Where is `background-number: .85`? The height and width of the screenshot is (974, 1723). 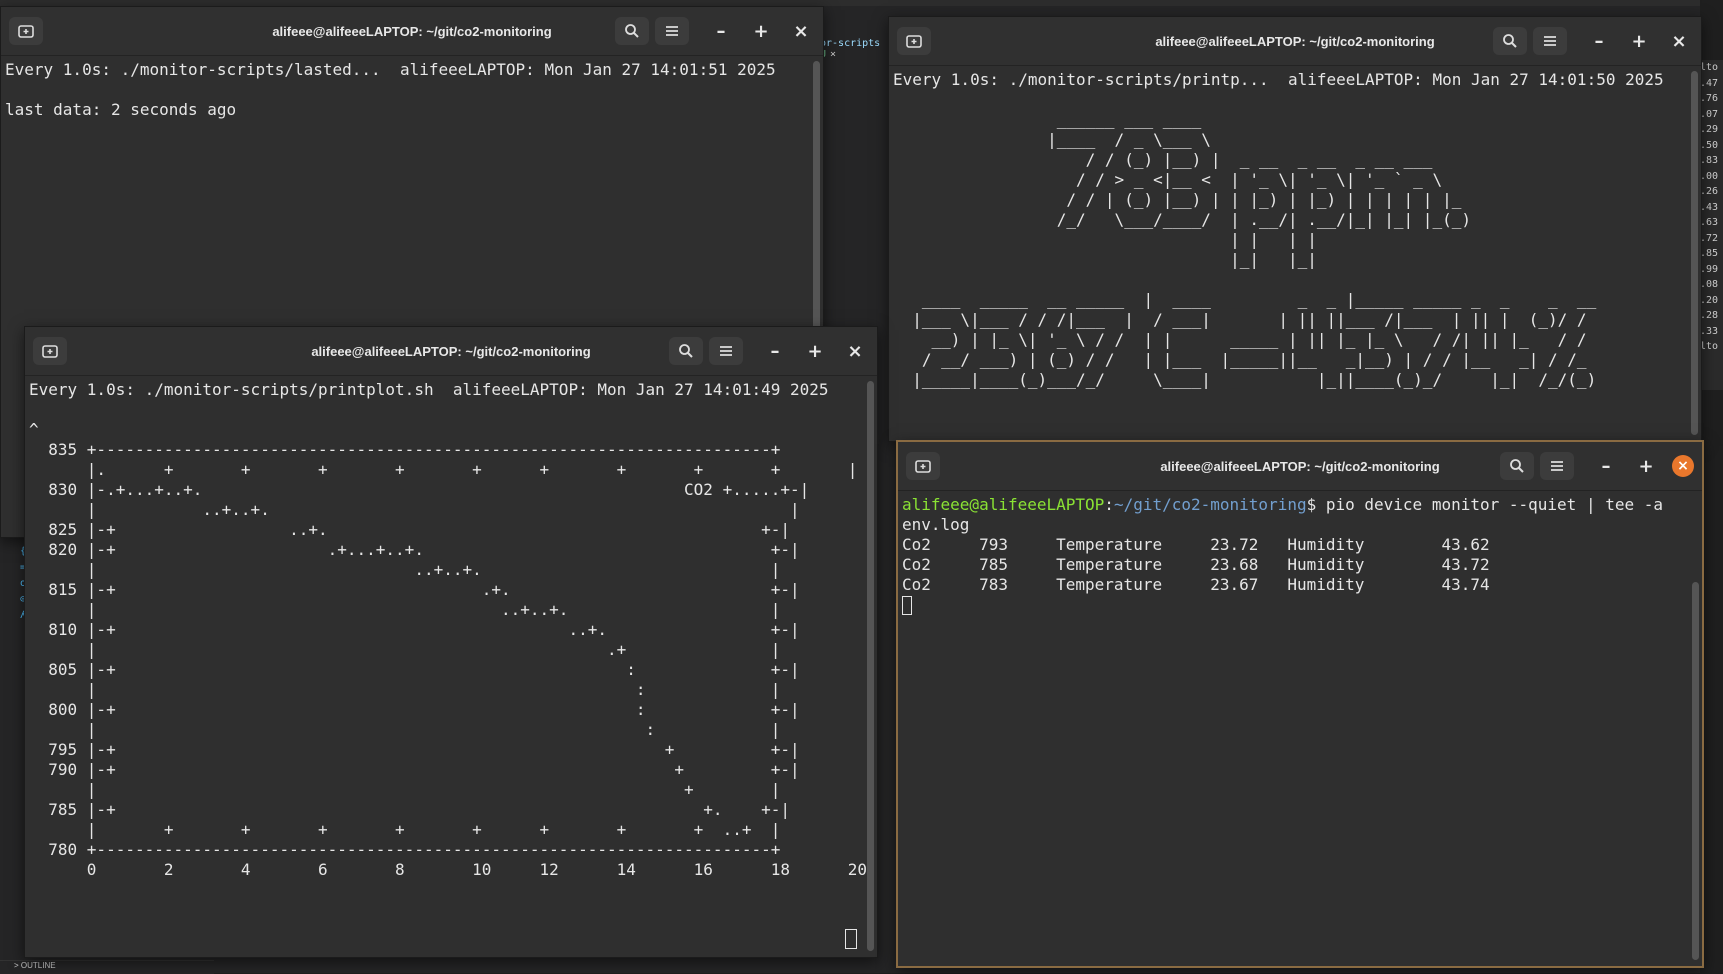
background-number: .85 is located at coordinates (1709, 253).